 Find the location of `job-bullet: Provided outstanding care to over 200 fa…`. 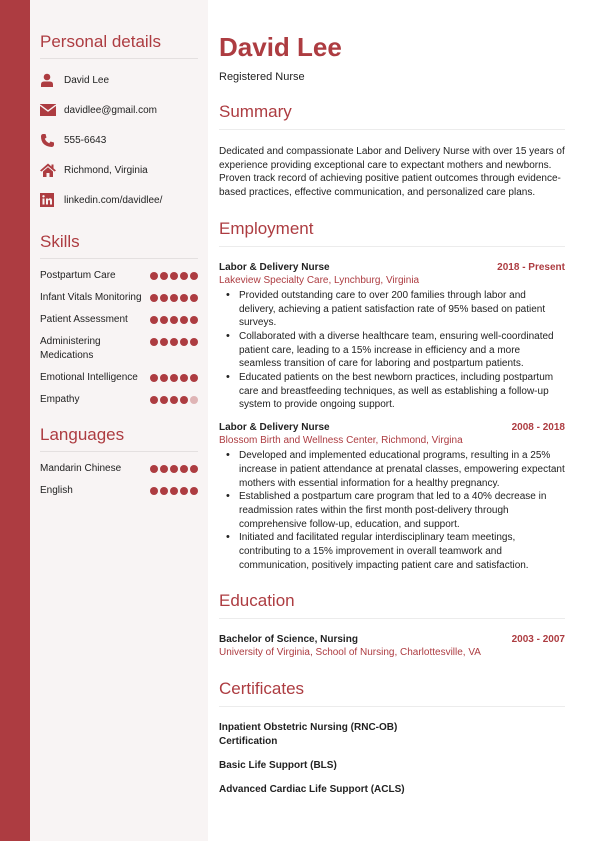

job-bullet: Provided outstanding care to over 200 fa… is located at coordinates (392, 309).